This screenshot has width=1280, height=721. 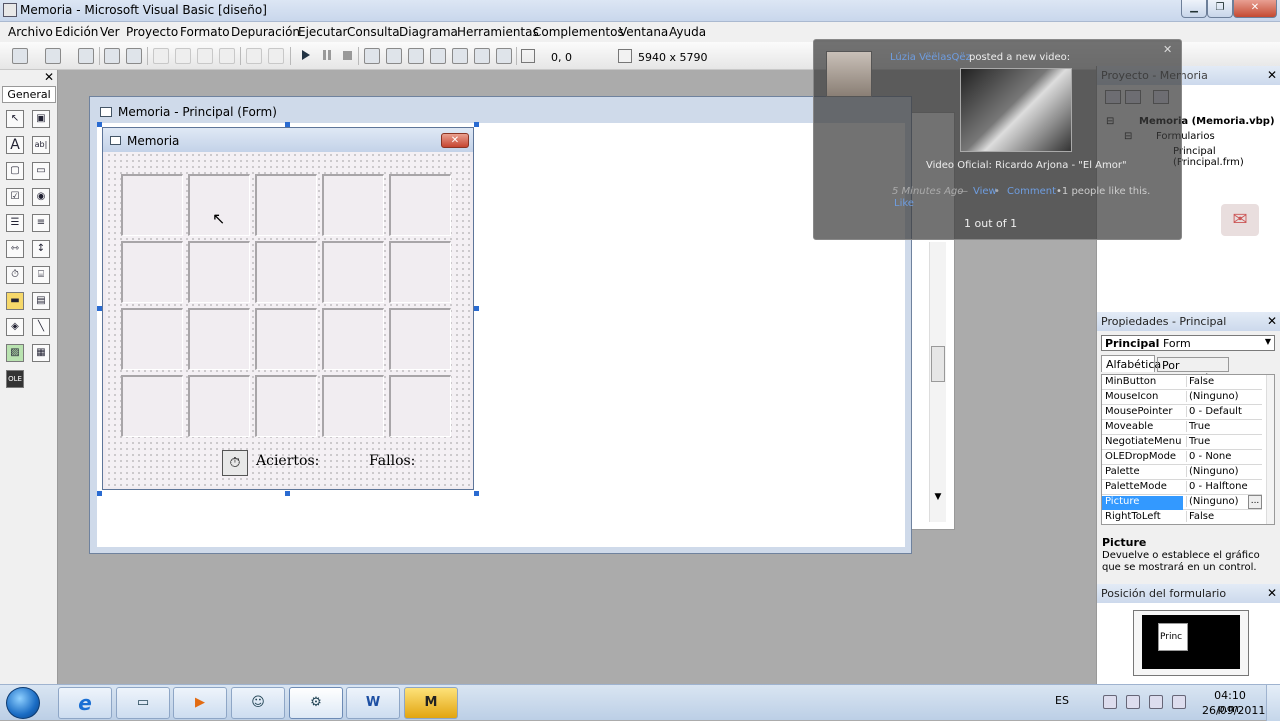 What do you see at coordinates (15, 327) in the screenshot?
I see `shape-icon: ◈` at bounding box center [15, 327].